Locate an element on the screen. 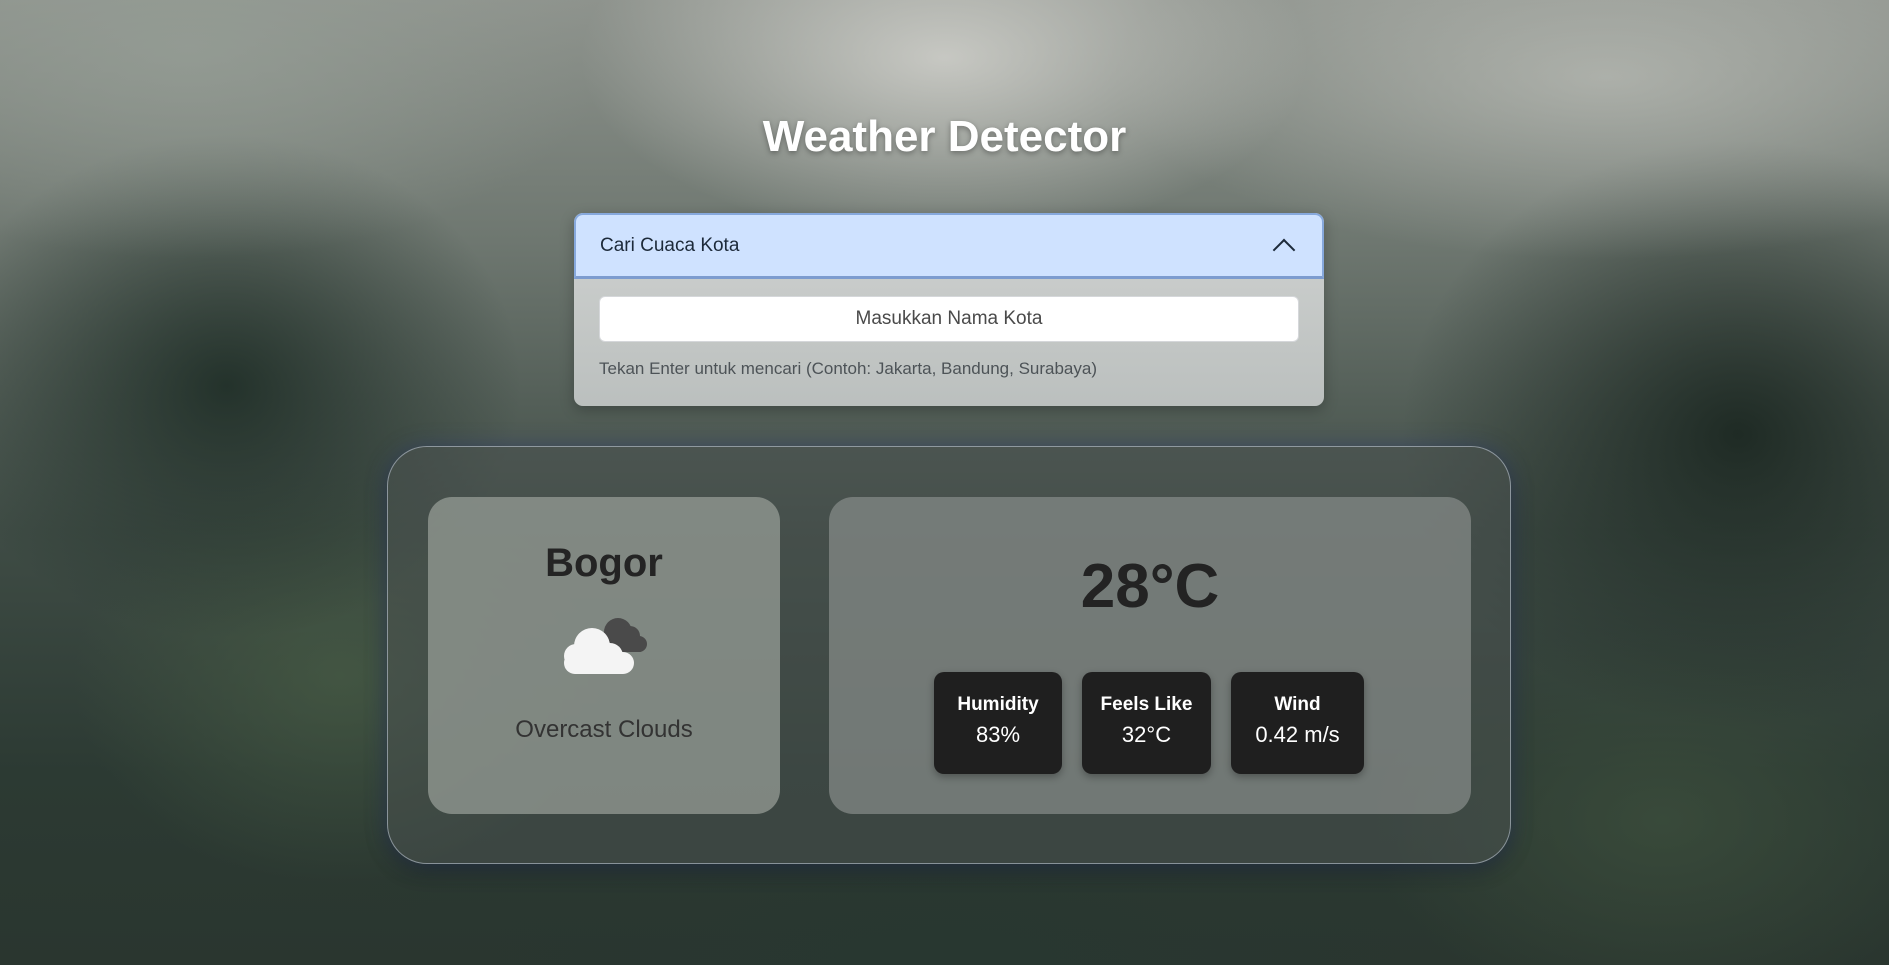  city-panel: Bogor Overcast Clouds is located at coordinates (604, 655).